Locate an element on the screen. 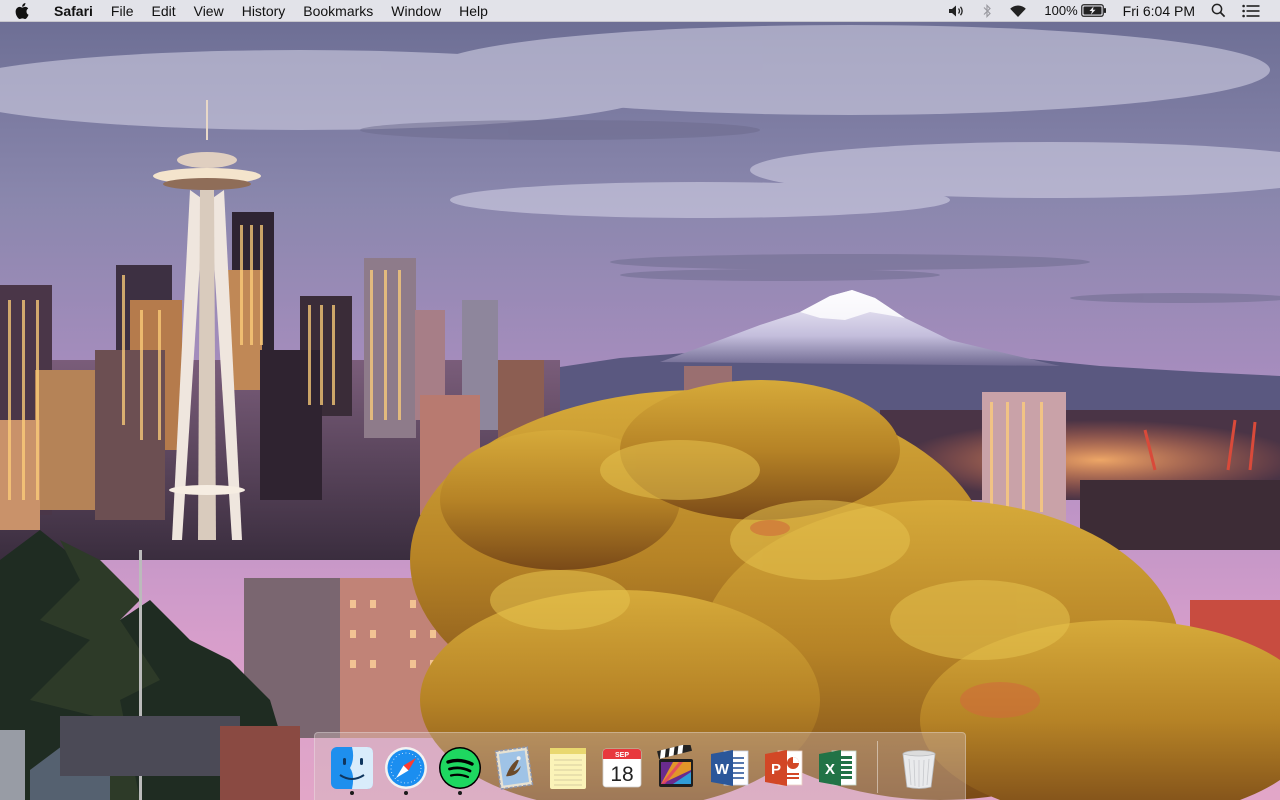 The image size is (1280, 800). calendar-month: SEP is located at coordinates (622, 755).